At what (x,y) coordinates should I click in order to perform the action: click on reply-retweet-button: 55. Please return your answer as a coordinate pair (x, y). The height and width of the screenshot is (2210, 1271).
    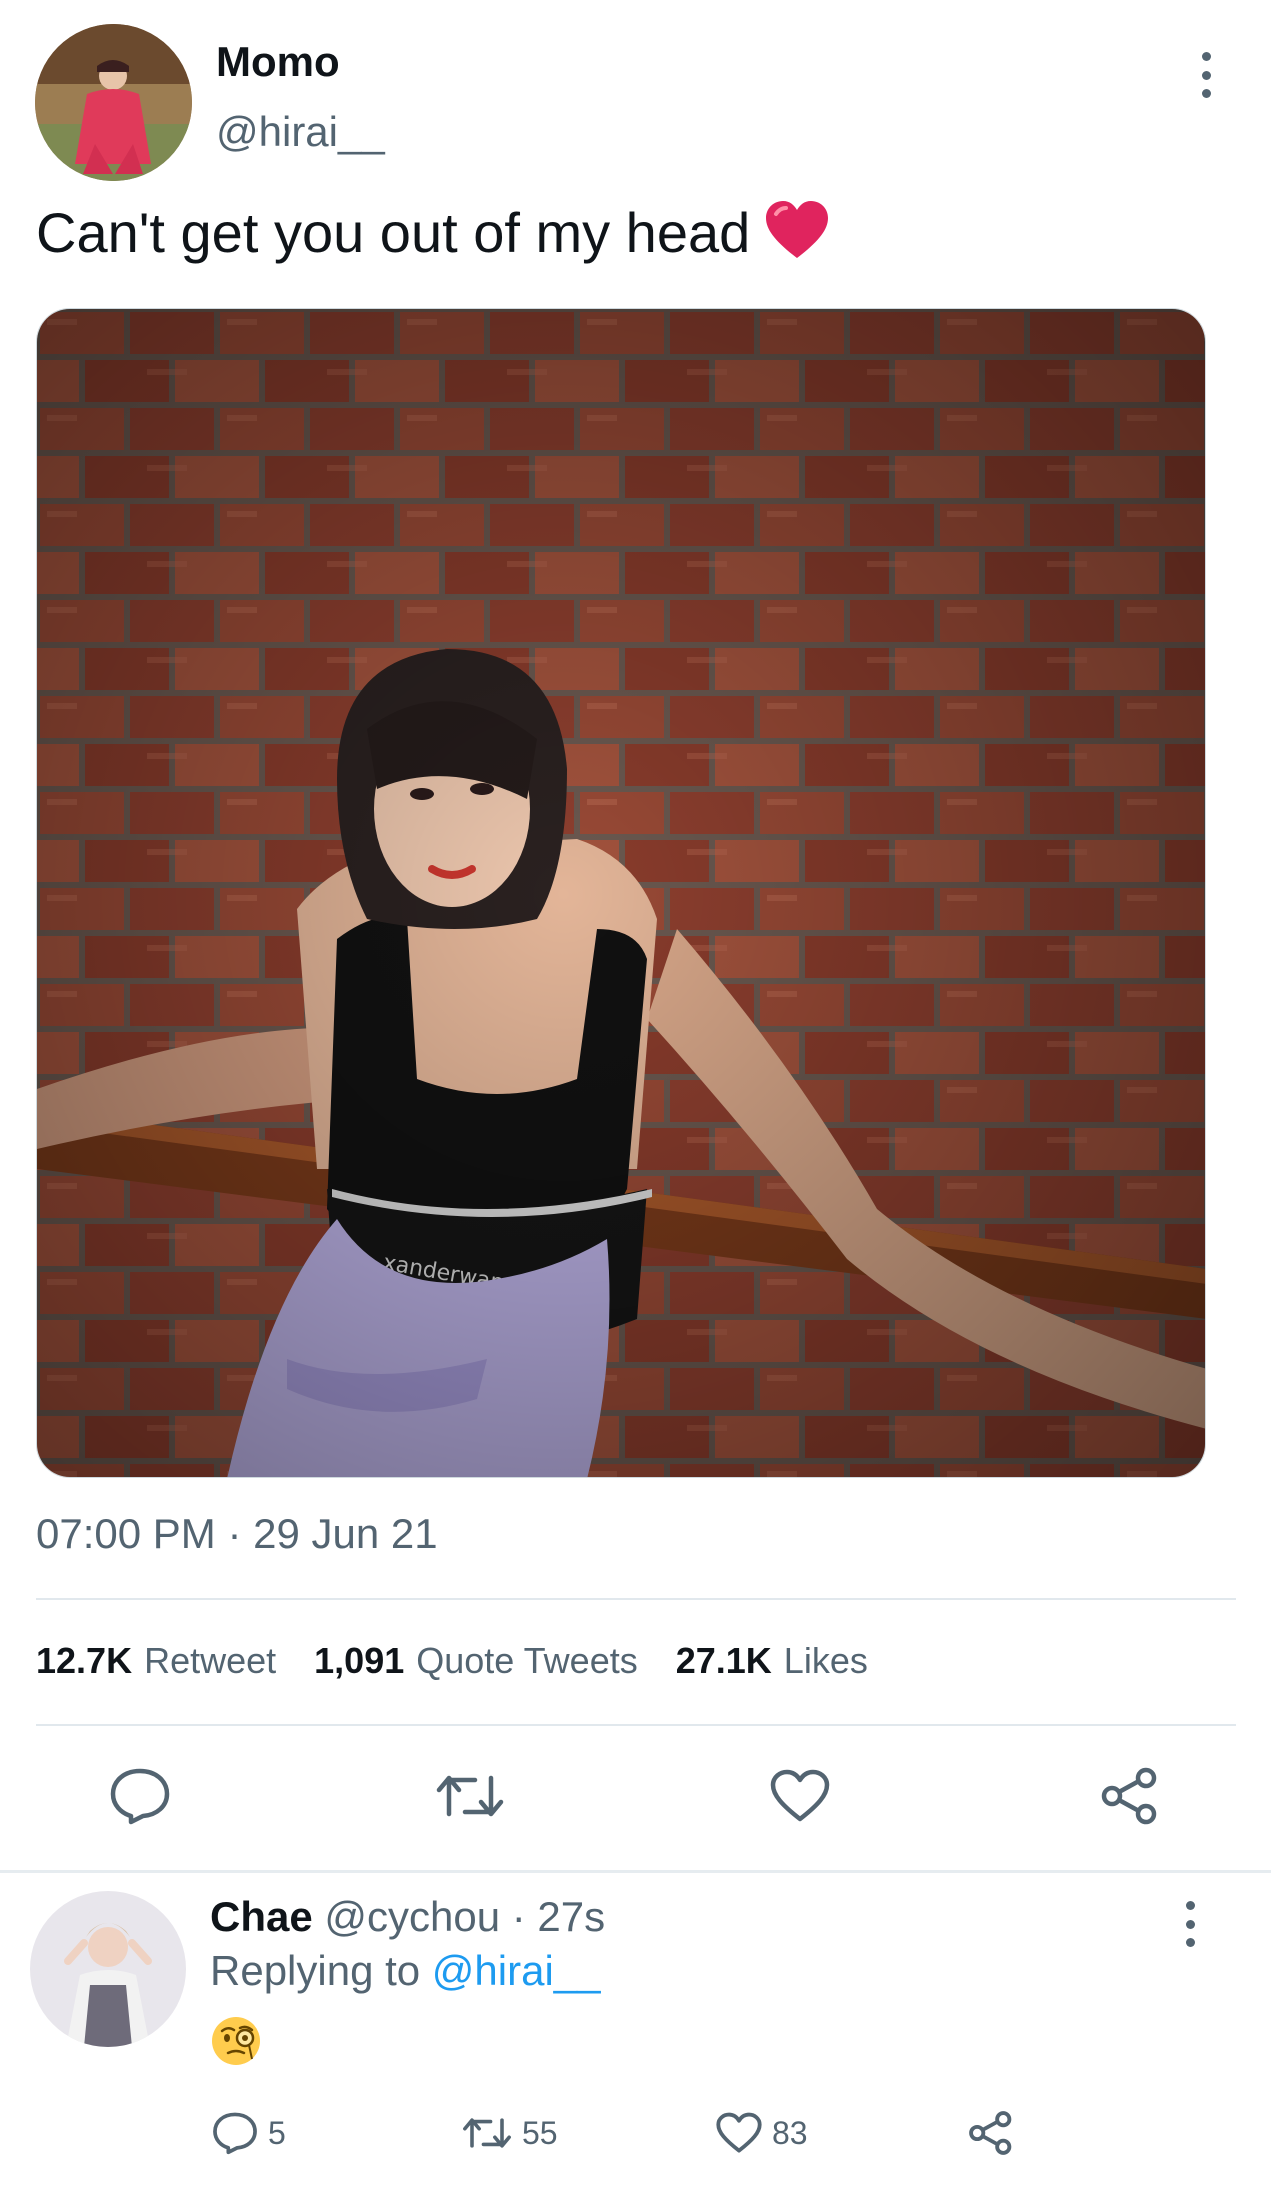
    Looking at the image, I should click on (510, 2133).